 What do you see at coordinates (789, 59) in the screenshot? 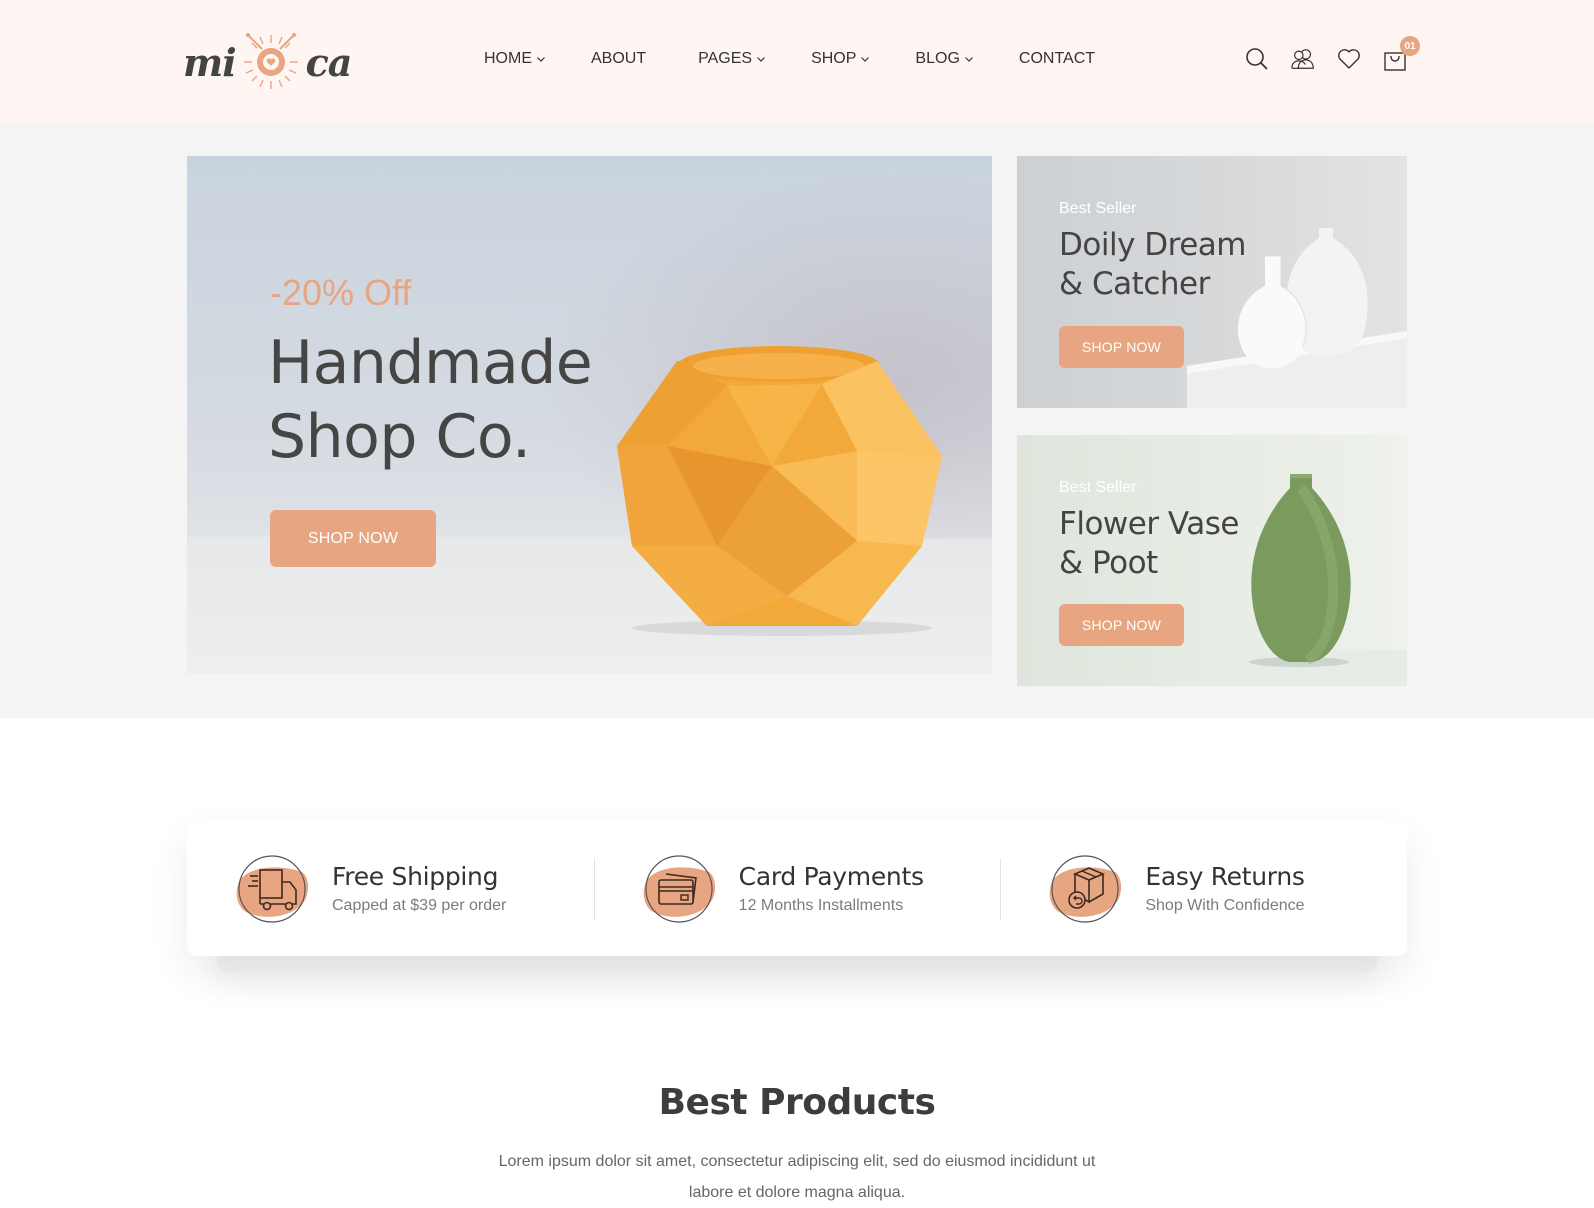
I see `main-nav: HOME ABOUT PAGES SHOP BLOG CONTACT` at bounding box center [789, 59].